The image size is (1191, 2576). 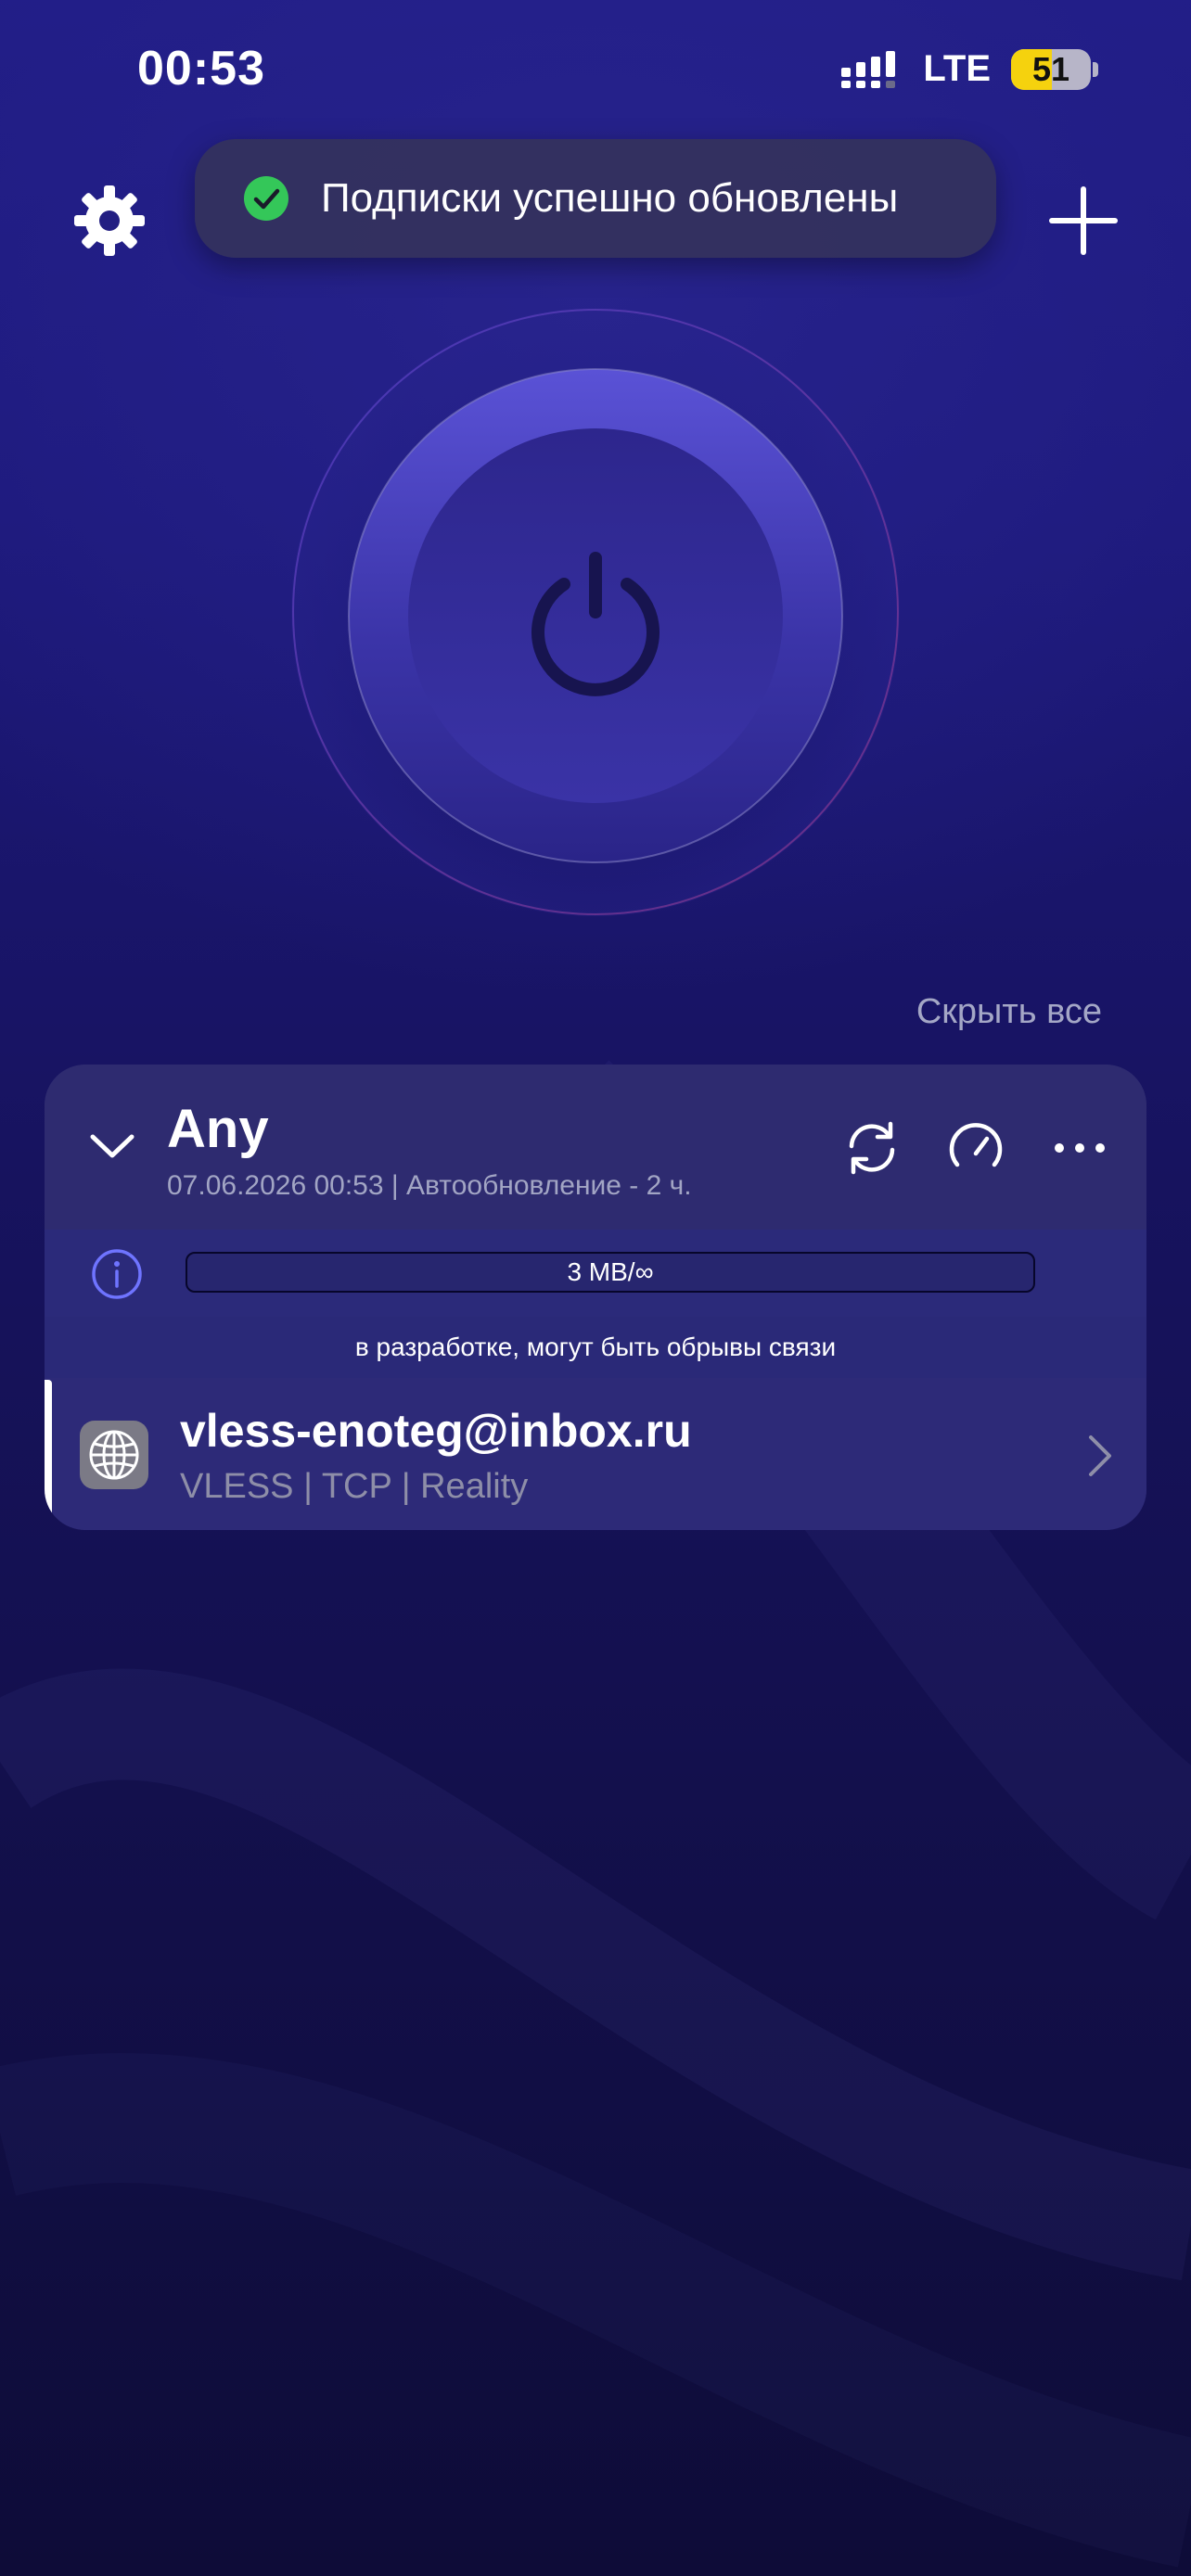 What do you see at coordinates (109, 221) in the screenshot?
I see `gear-icon` at bounding box center [109, 221].